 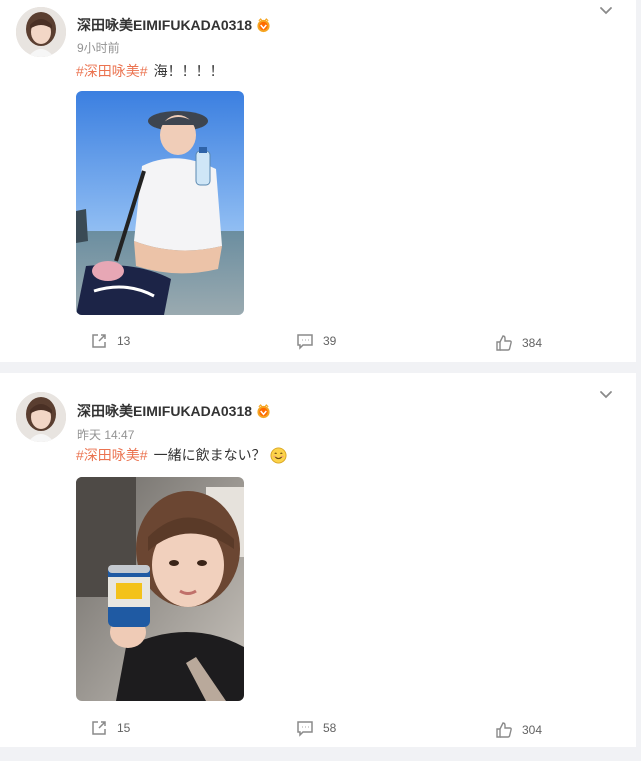 What do you see at coordinates (316, 341) in the screenshot?
I see `comment-button: 39` at bounding box center [316, 341].